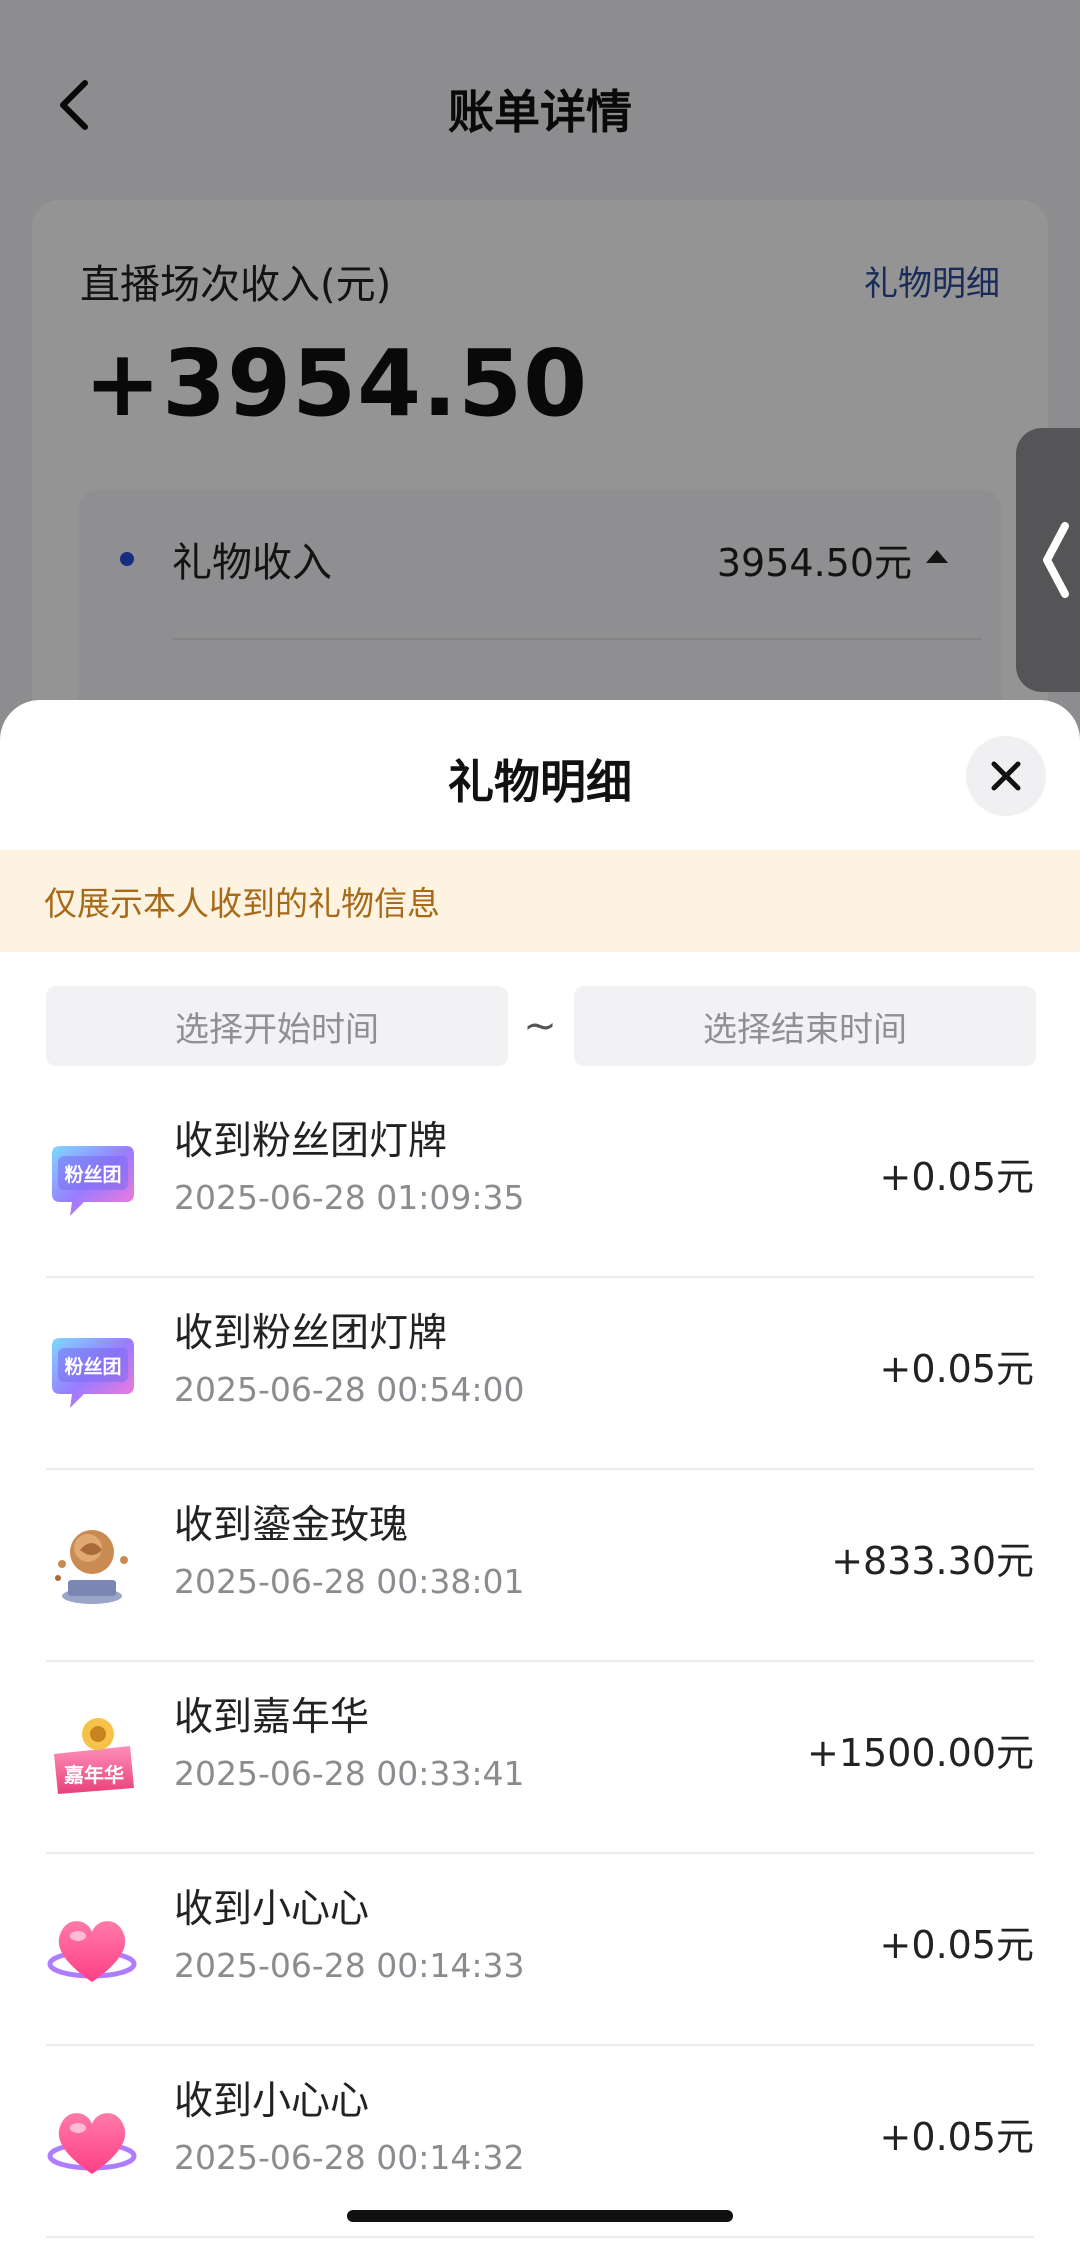 This screenshot has width=1080, height=2246. Describe the element at coordinates (540, 1182) in the screenshot. I see `list-item: 粉丝团 收到粉丝团灯牌 2025-06-28 01:09:35 +0.05元` at that location.